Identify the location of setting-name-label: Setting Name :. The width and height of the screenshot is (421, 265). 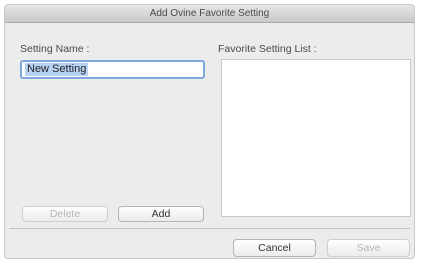
(55, 49).